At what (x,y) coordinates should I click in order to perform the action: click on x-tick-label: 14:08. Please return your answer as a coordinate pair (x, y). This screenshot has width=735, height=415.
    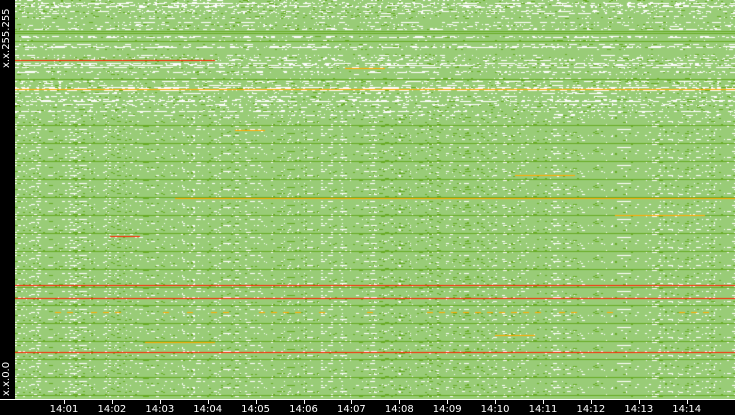
    Looking at the image, I should click on (399, 409).